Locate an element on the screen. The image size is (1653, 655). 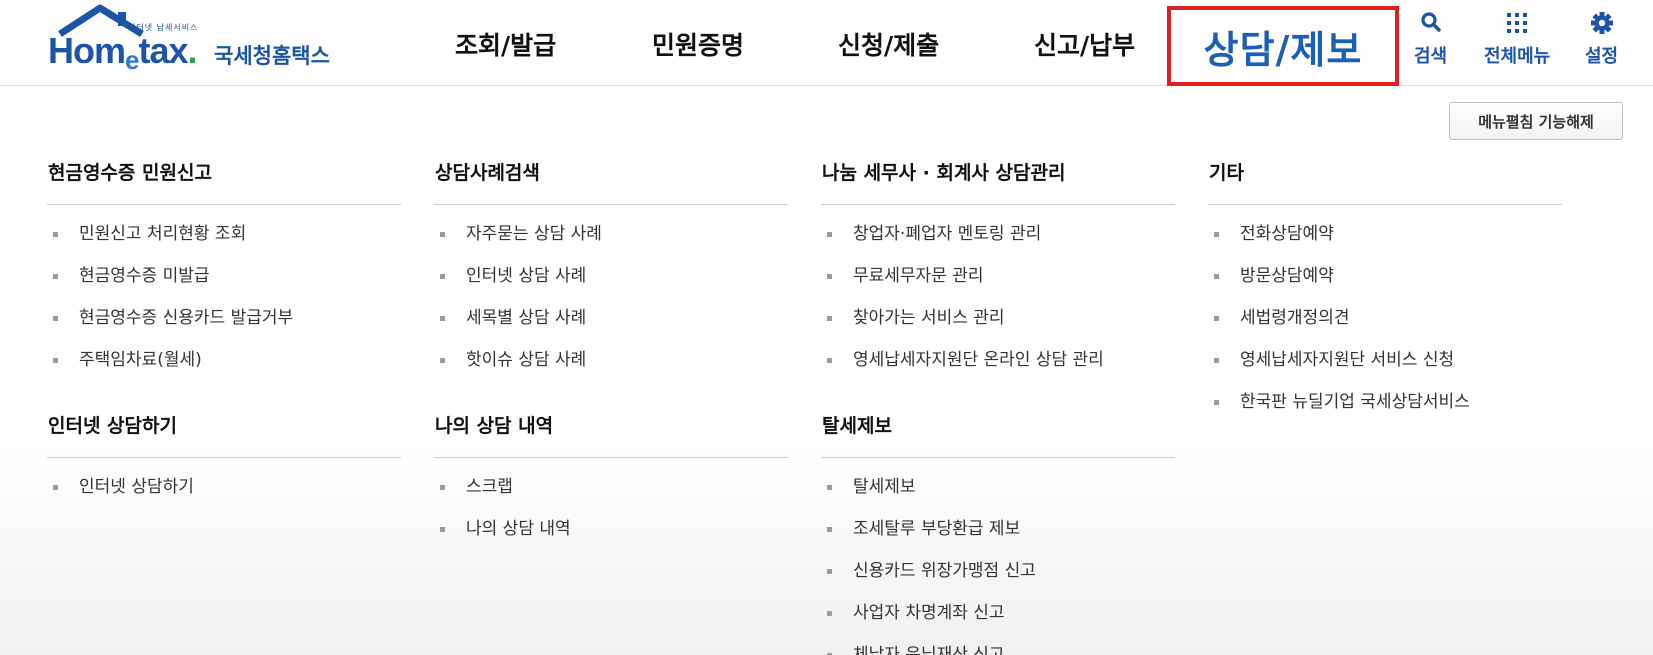
section-title: 탈세제보 is located at coordinates (998, 434).